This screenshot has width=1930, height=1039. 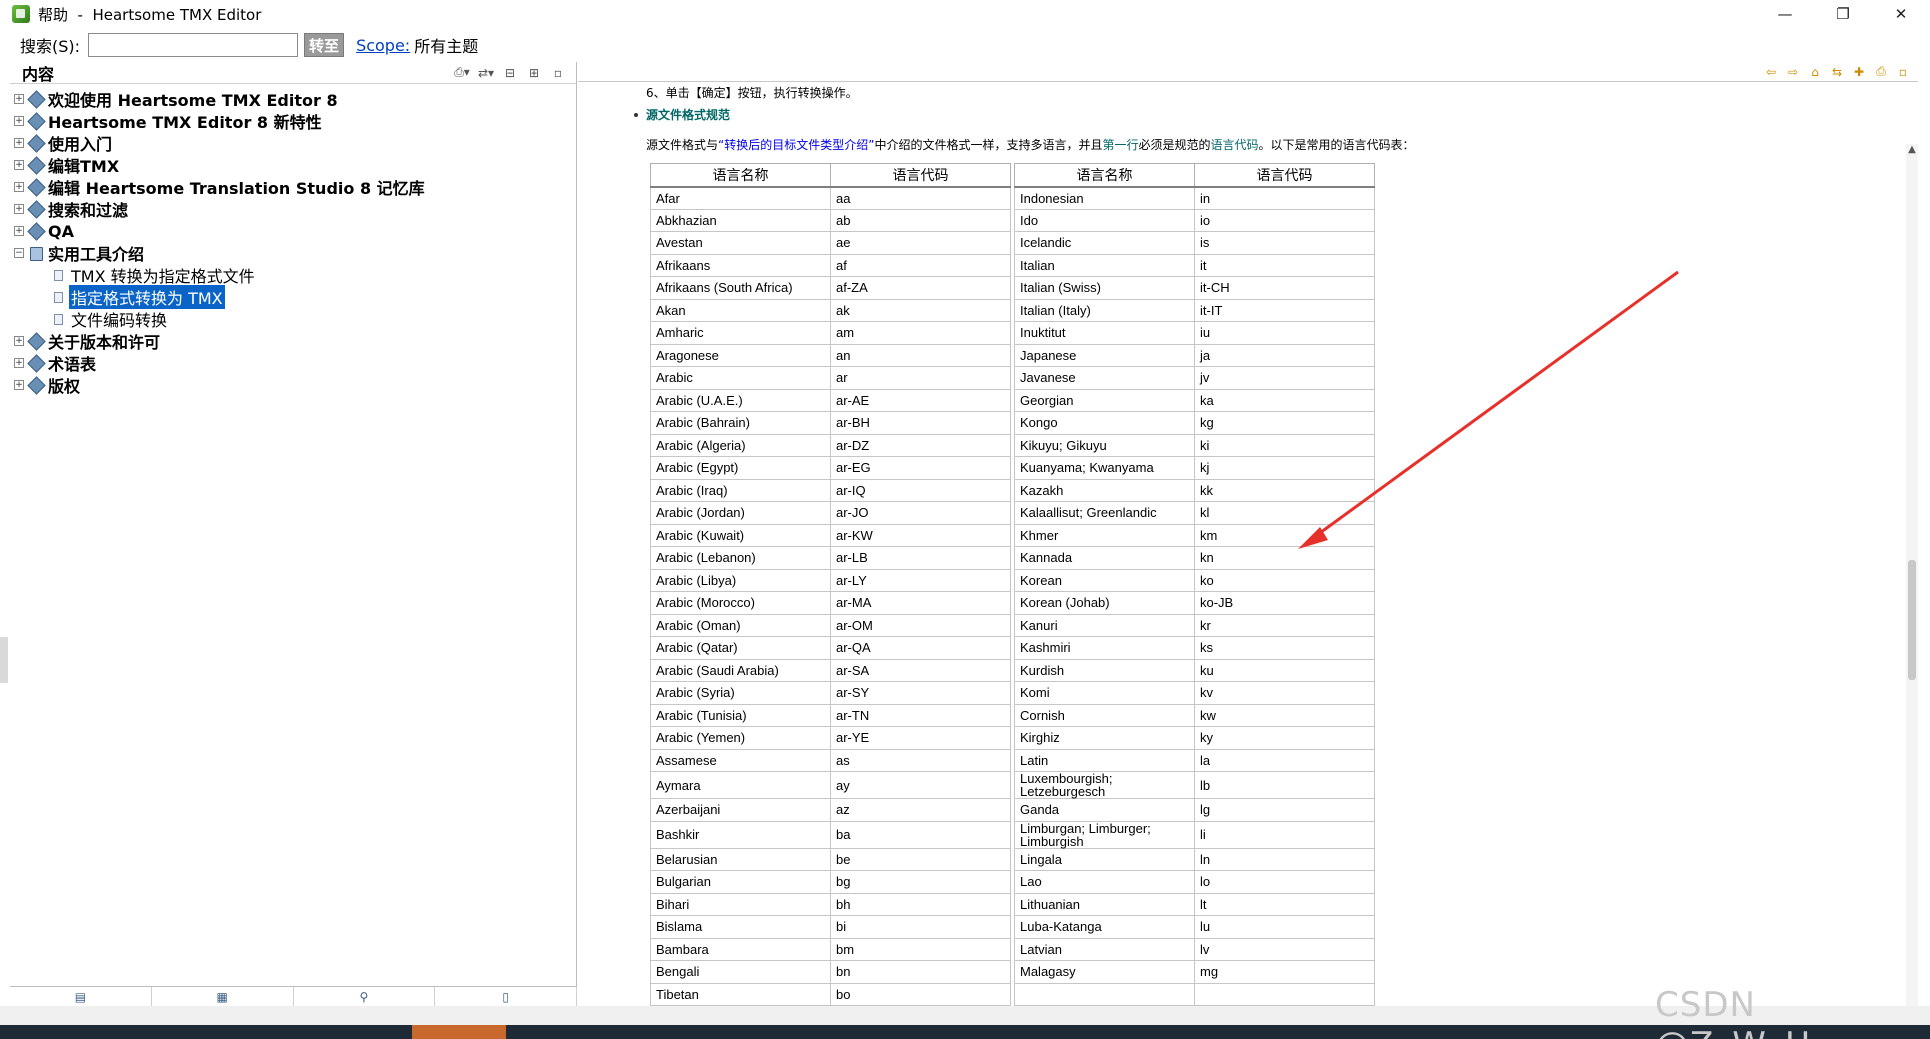 I want to click on cell-language-code: it-IT, so click(x=1284, y=310).